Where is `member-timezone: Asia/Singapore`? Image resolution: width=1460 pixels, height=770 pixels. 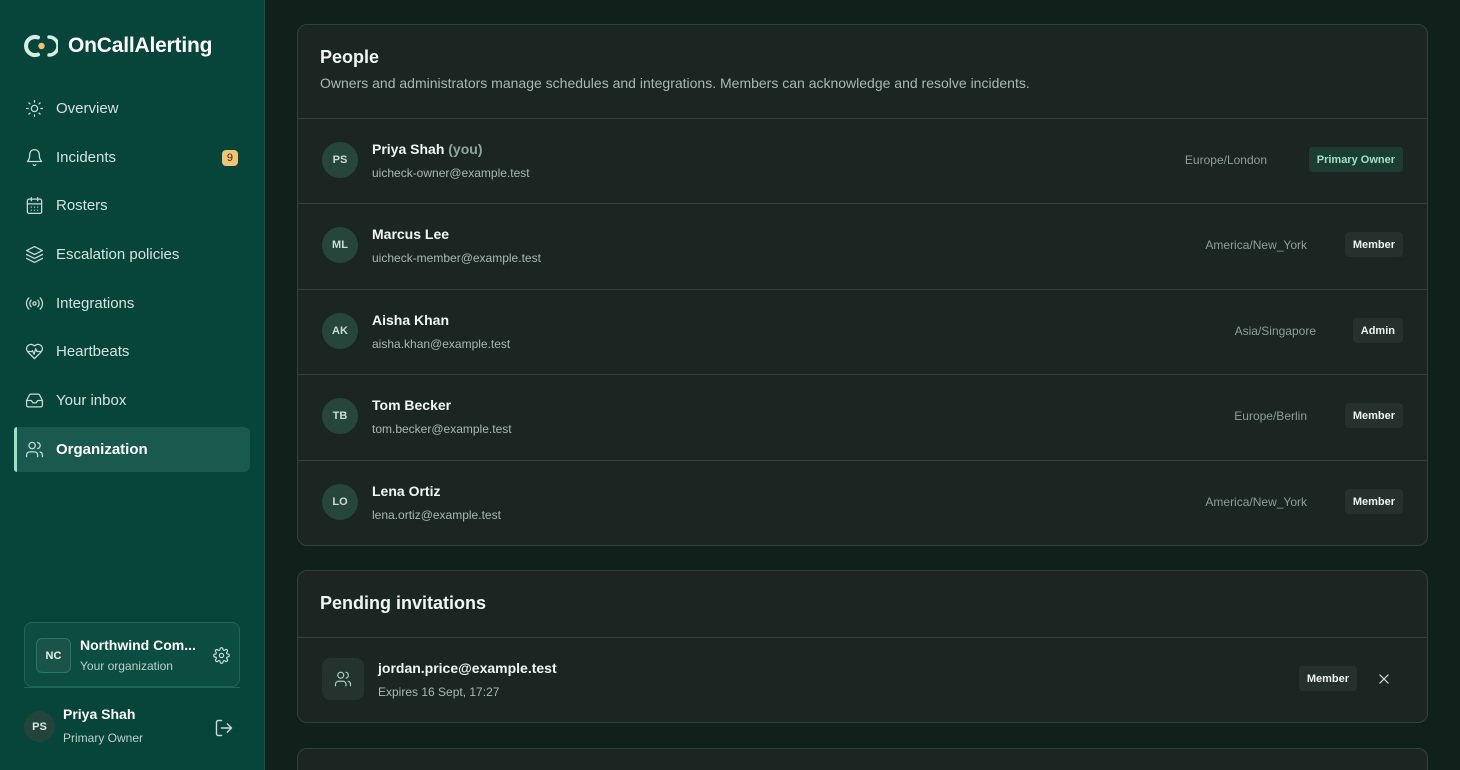
member-timezone: Asia/Singapore is located at coordinates (1275, 331).